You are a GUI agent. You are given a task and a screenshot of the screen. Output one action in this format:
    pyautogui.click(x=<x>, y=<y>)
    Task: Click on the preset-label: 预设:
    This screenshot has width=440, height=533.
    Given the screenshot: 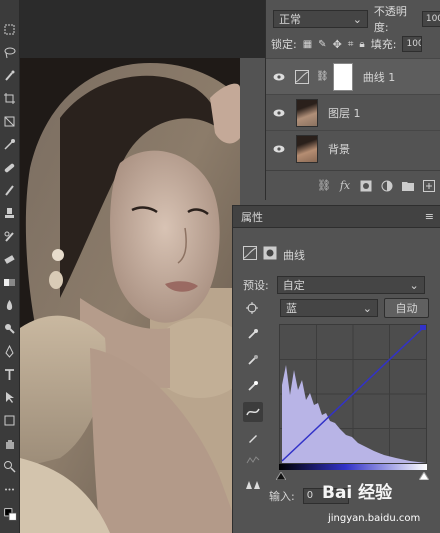 What is the action you would take?
    pyautogui.click(x=256, y=285)
    